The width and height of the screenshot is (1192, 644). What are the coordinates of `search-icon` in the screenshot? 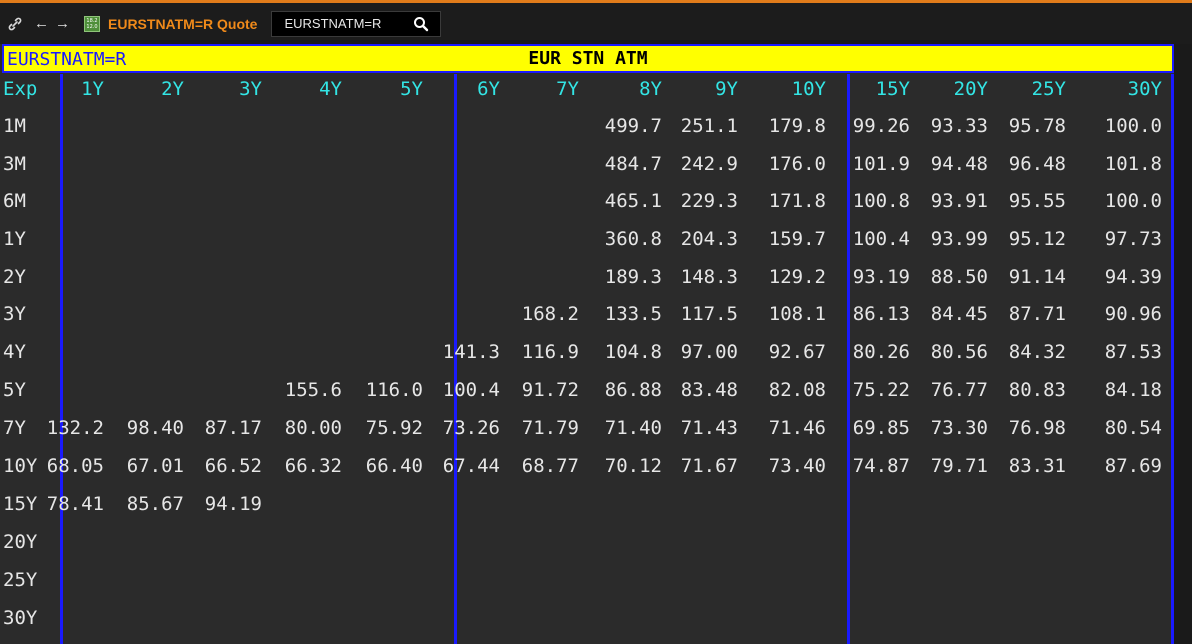 It's located at (421, 24).